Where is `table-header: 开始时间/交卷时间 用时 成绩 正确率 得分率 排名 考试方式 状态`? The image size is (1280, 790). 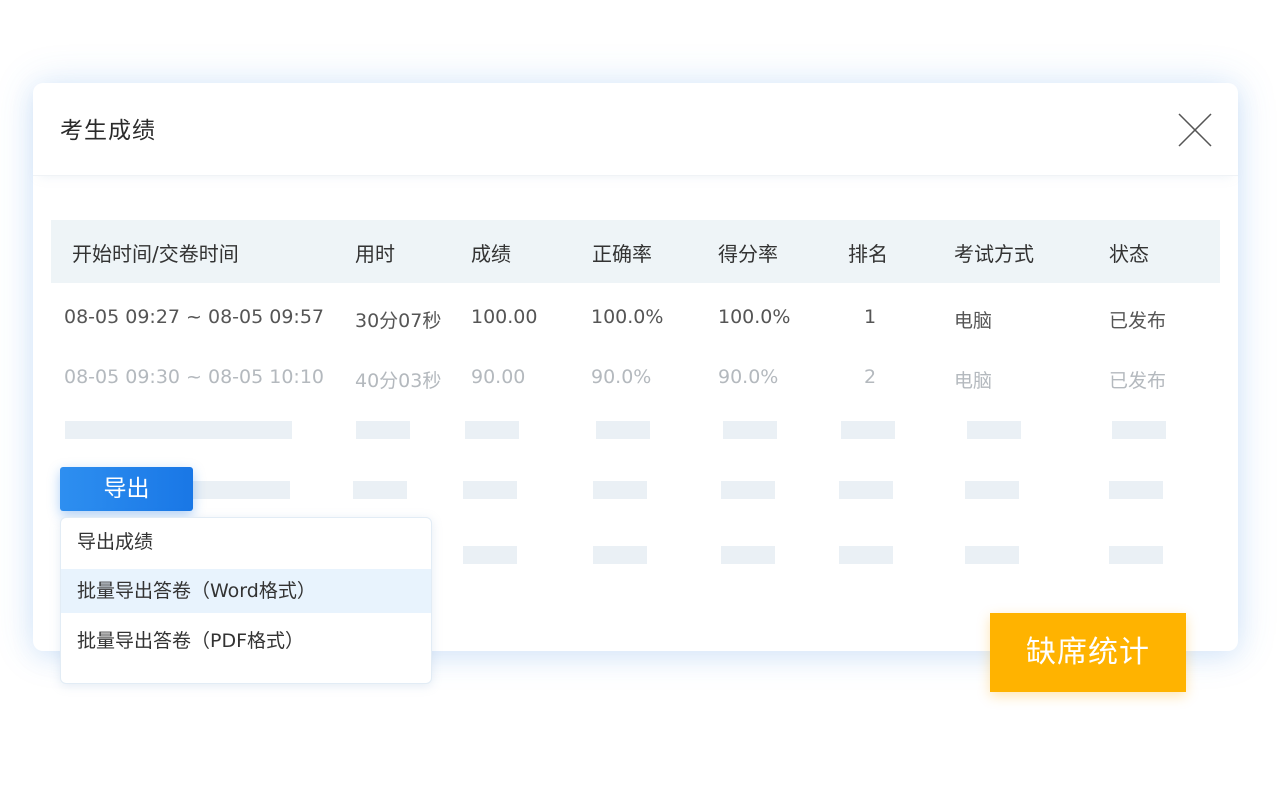
table-header: 开始时间/交卷时间 用时 成绩 正确率 得分率 排名 考试方式 状态 is located at coordinates (635, 251).